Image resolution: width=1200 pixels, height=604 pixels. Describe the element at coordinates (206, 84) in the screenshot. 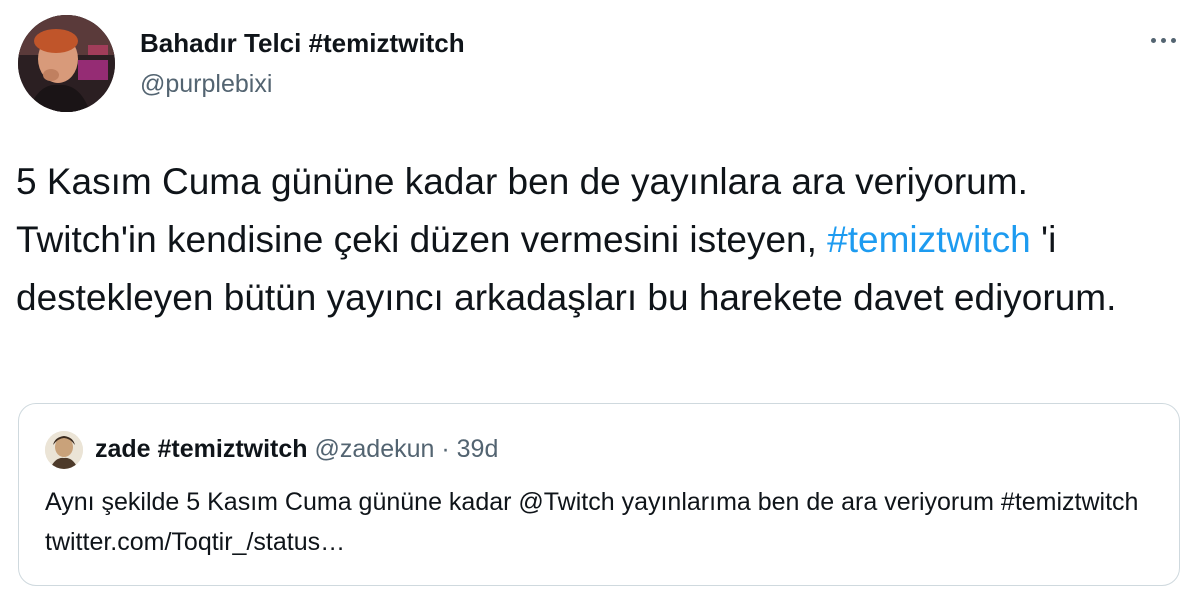

I see `author-handle: @purplebixi` at that location.